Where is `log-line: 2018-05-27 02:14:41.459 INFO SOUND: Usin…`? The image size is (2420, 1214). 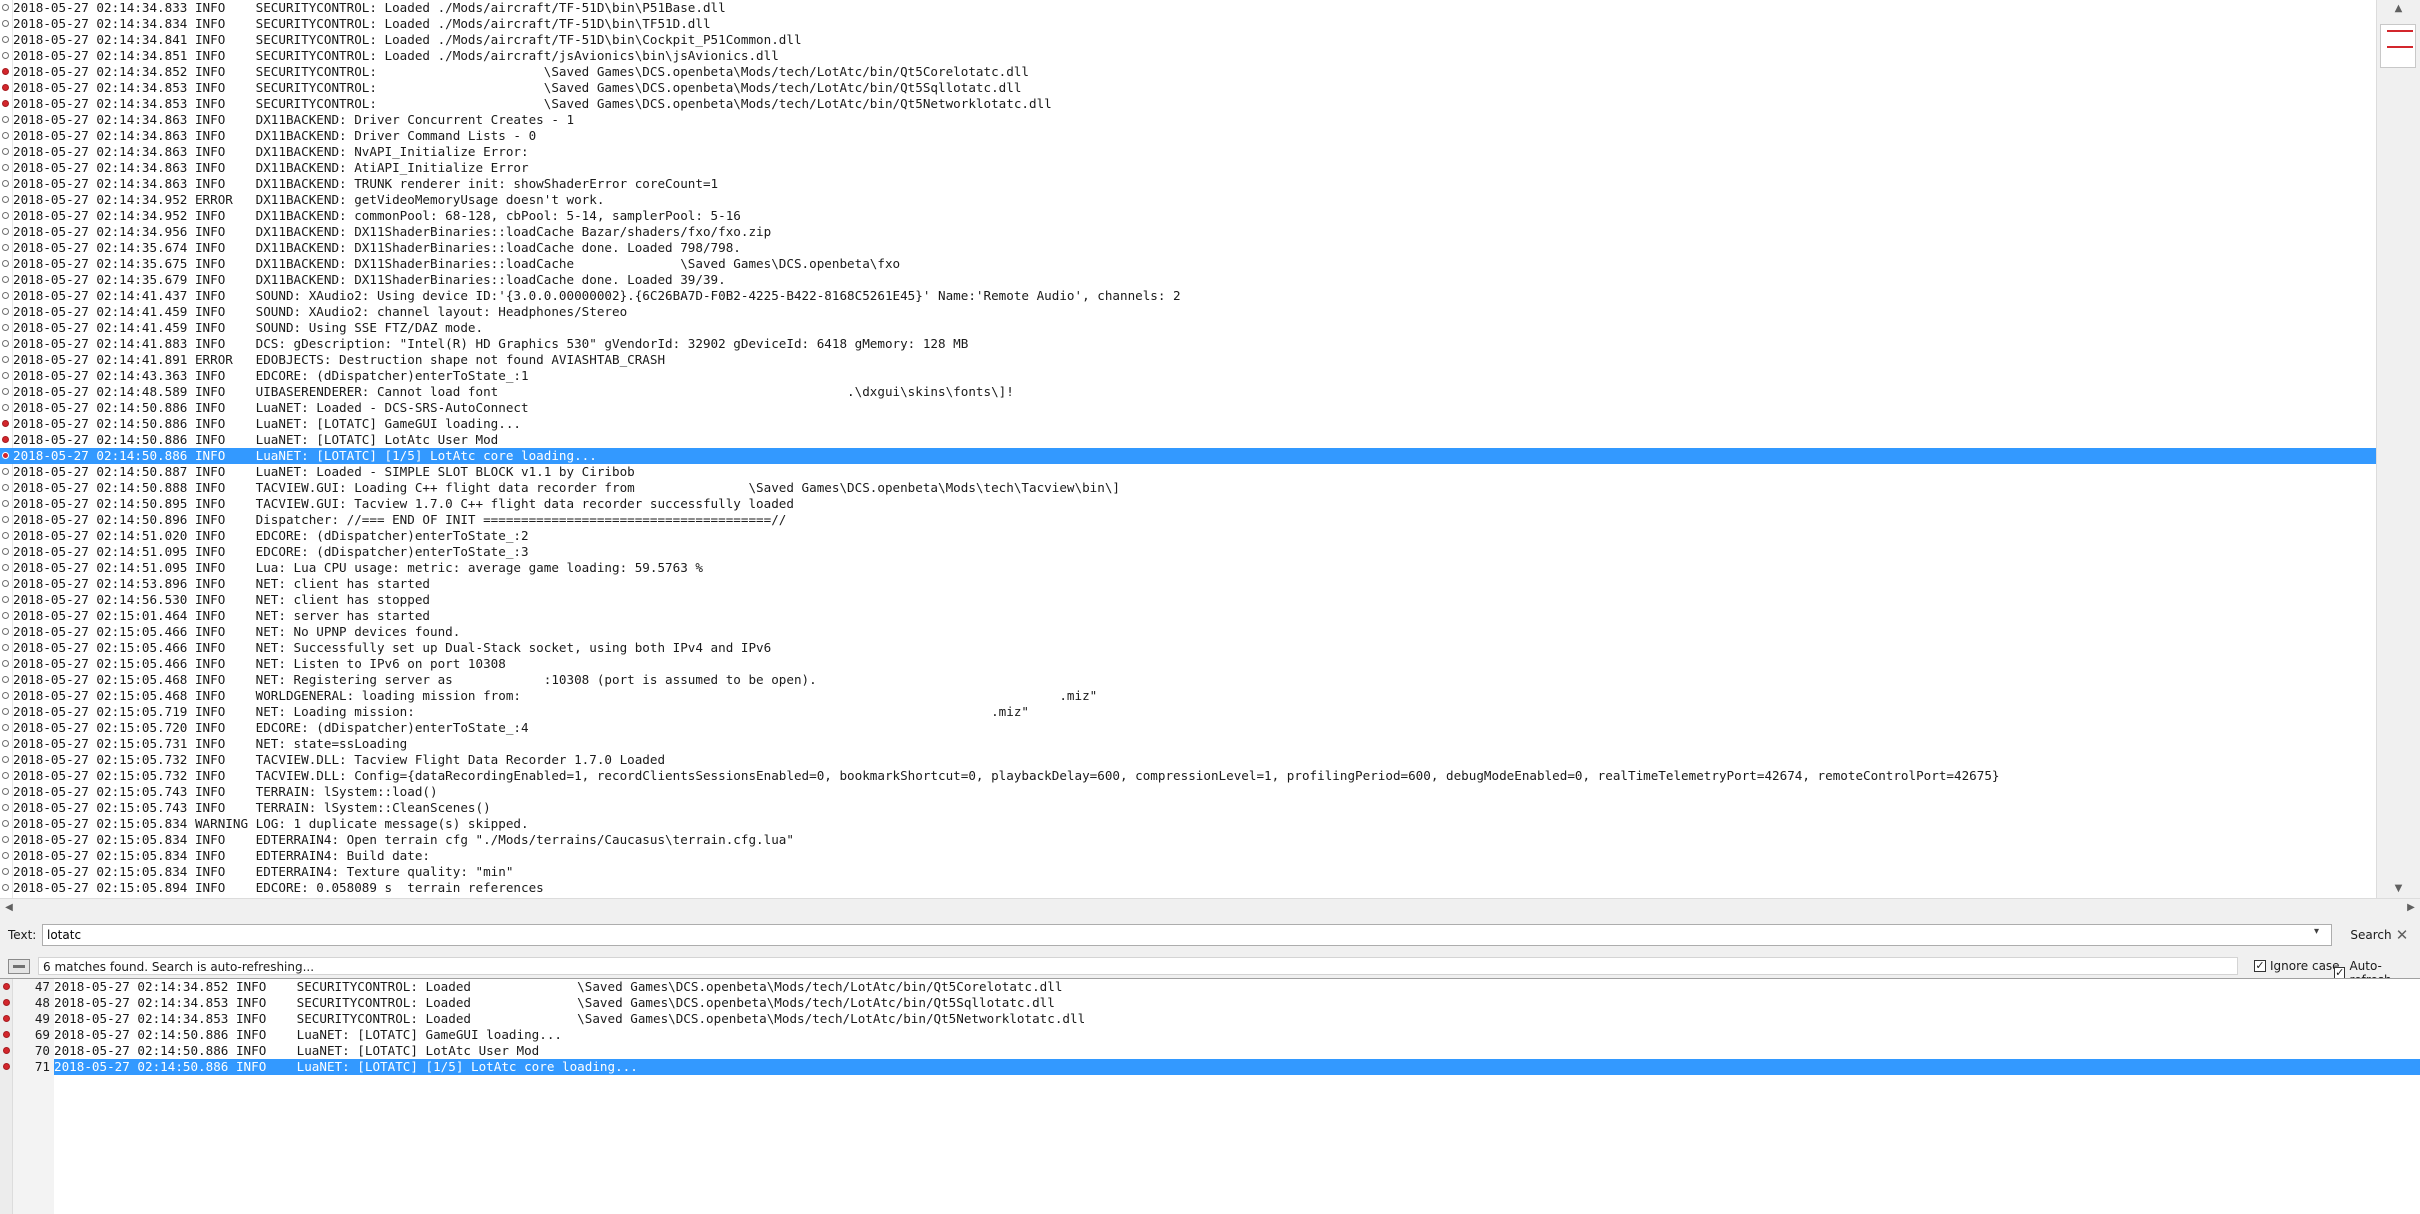 log-line: 2018-05-27 02:14:41.459 INFO SOUND: Usin… is located at coordinates (1188, 328).